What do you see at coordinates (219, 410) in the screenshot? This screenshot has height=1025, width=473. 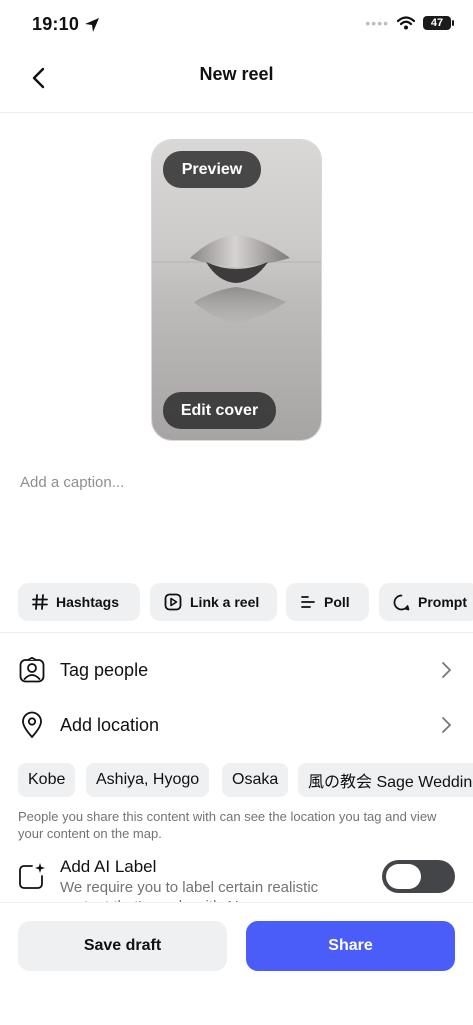 I see `edit-cover-button: Edit cover` at bounding box center [219, 410].